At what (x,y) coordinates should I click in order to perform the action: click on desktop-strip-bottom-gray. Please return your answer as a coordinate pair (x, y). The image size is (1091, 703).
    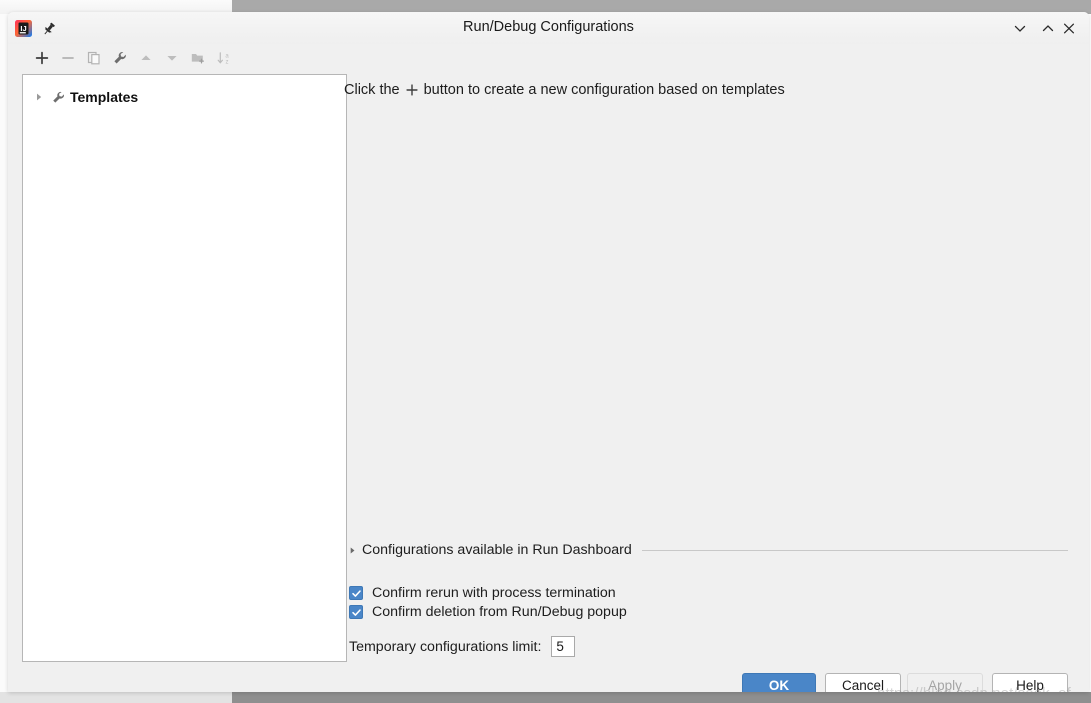
    Looking at the image, I should click on (661, 697).